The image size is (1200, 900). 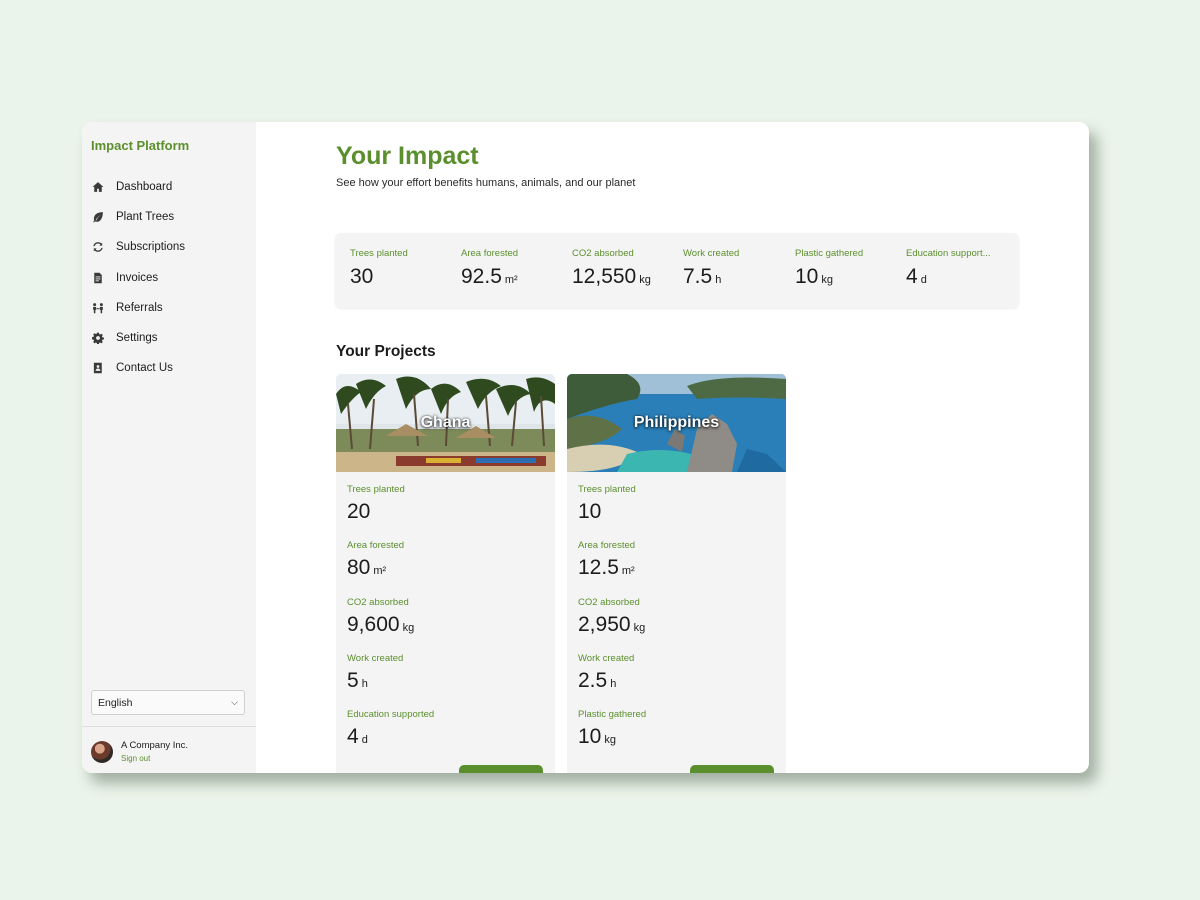 What do you see at coordinates (606, 568) in the screenshot?
I see `metric-value: 12.5 m²` at bounding box center [606, 568].